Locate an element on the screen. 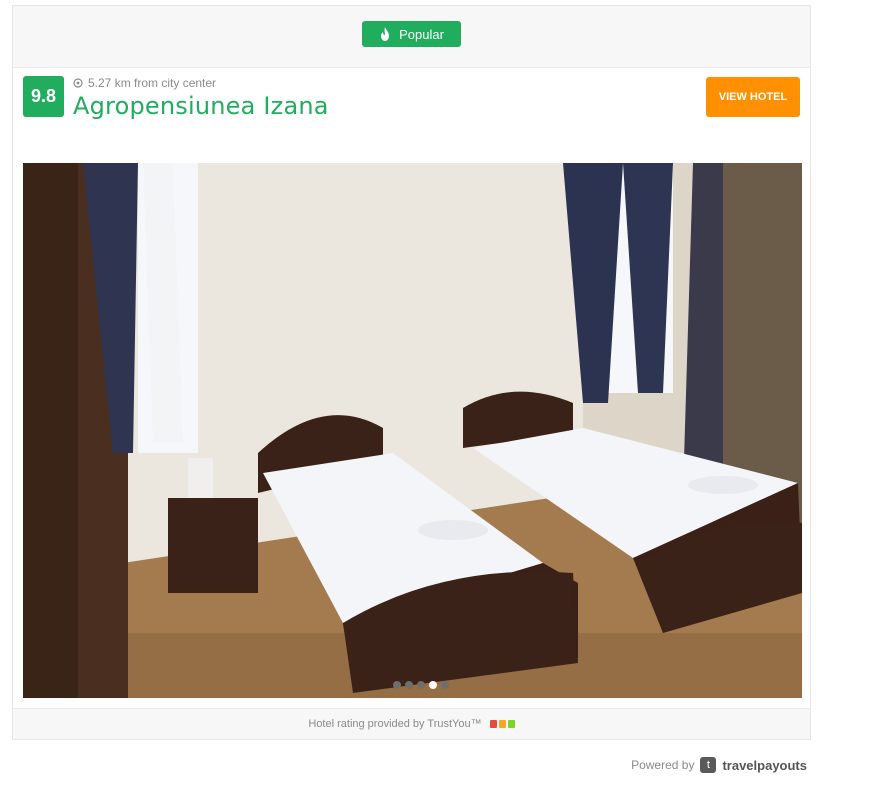 This screenshot has width=873, height=793. rating-provider-text: Hotel rating provided by TrustYou™ is located at coordinates (395, 724).